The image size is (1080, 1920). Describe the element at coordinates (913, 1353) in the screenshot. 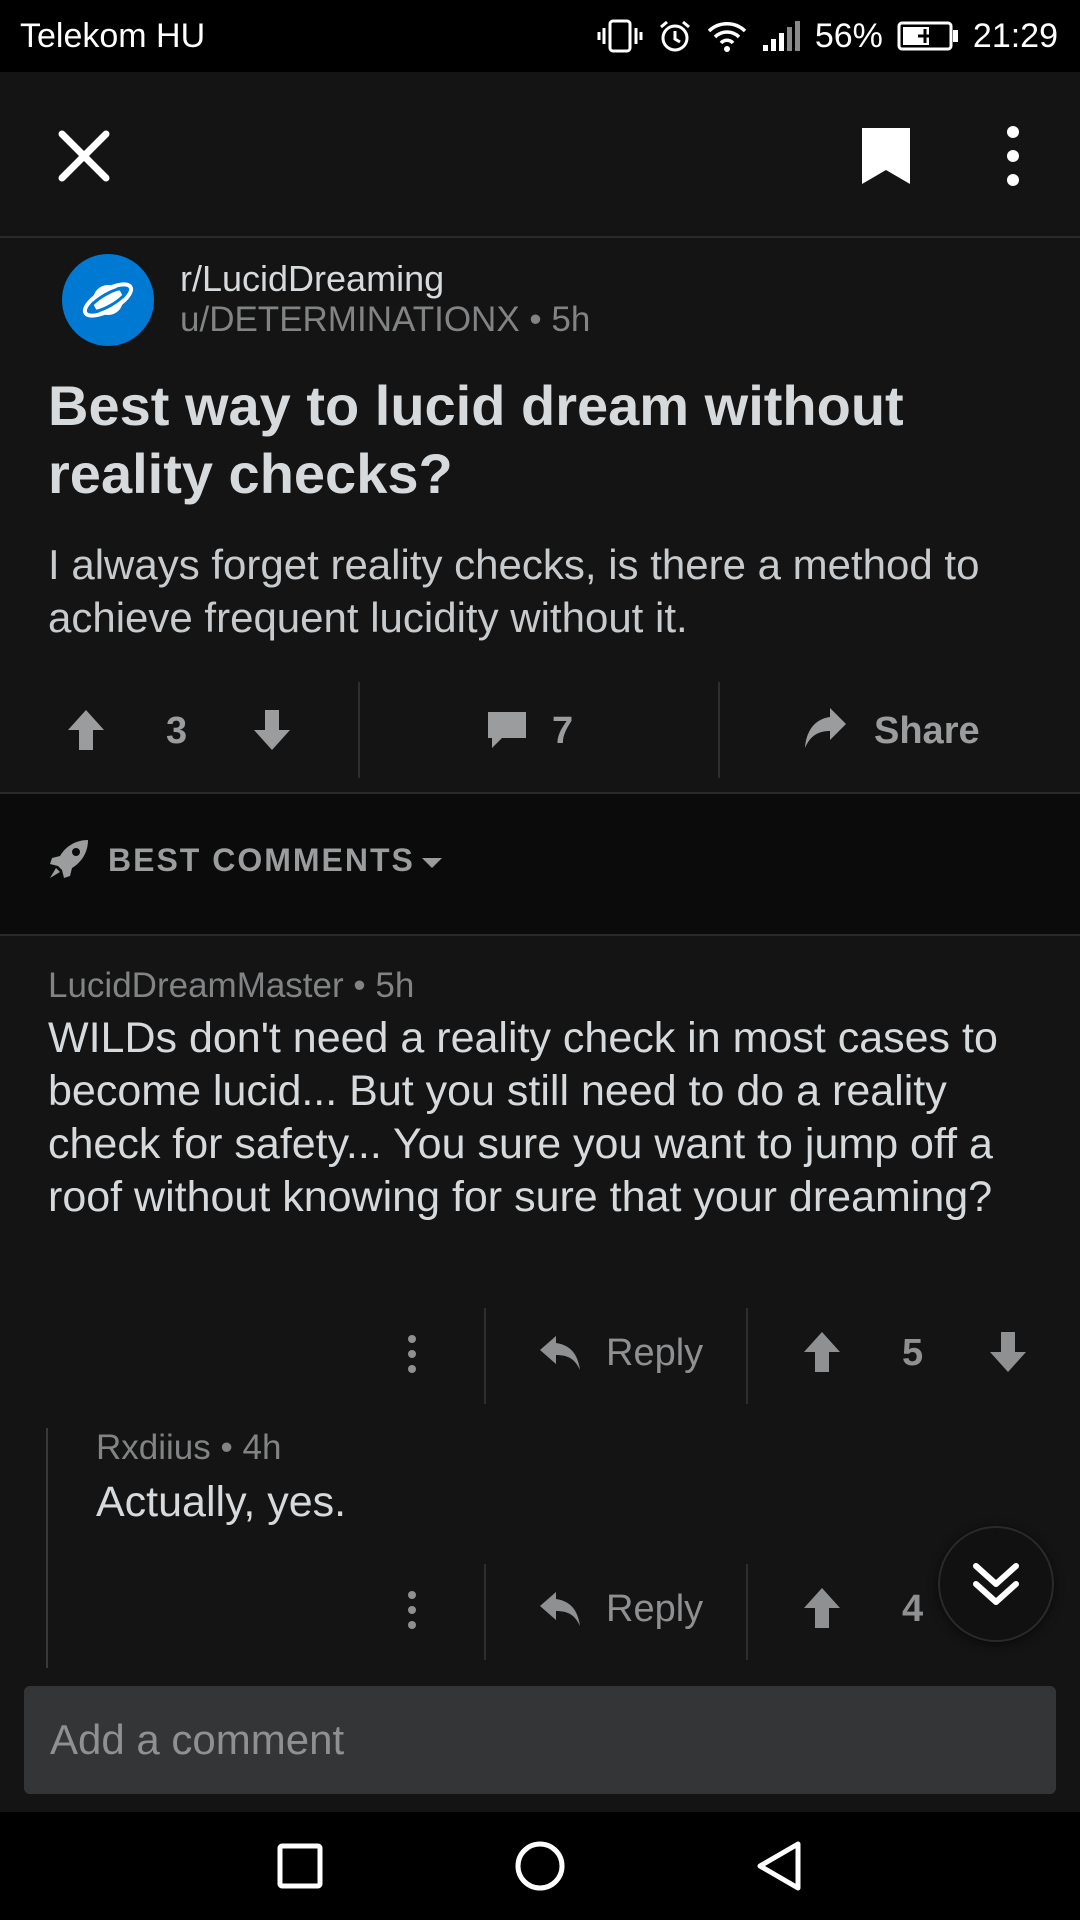

I see `comment-vote-count: 5` at that location.